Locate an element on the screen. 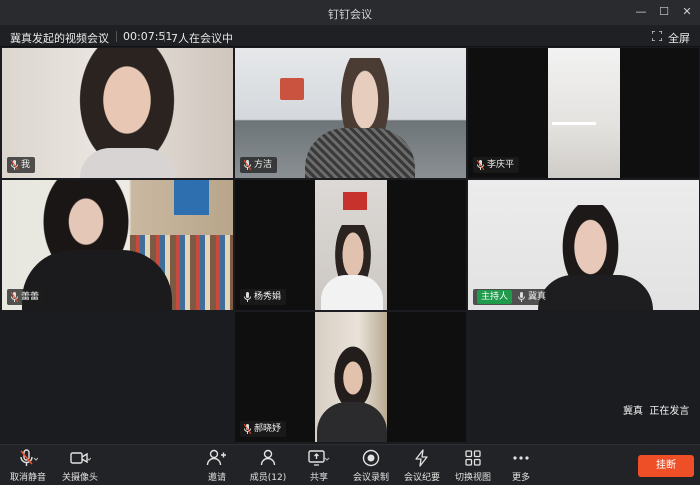 The image size is (700, 485). share-button: 共享 is located at coordinates (319, 466).